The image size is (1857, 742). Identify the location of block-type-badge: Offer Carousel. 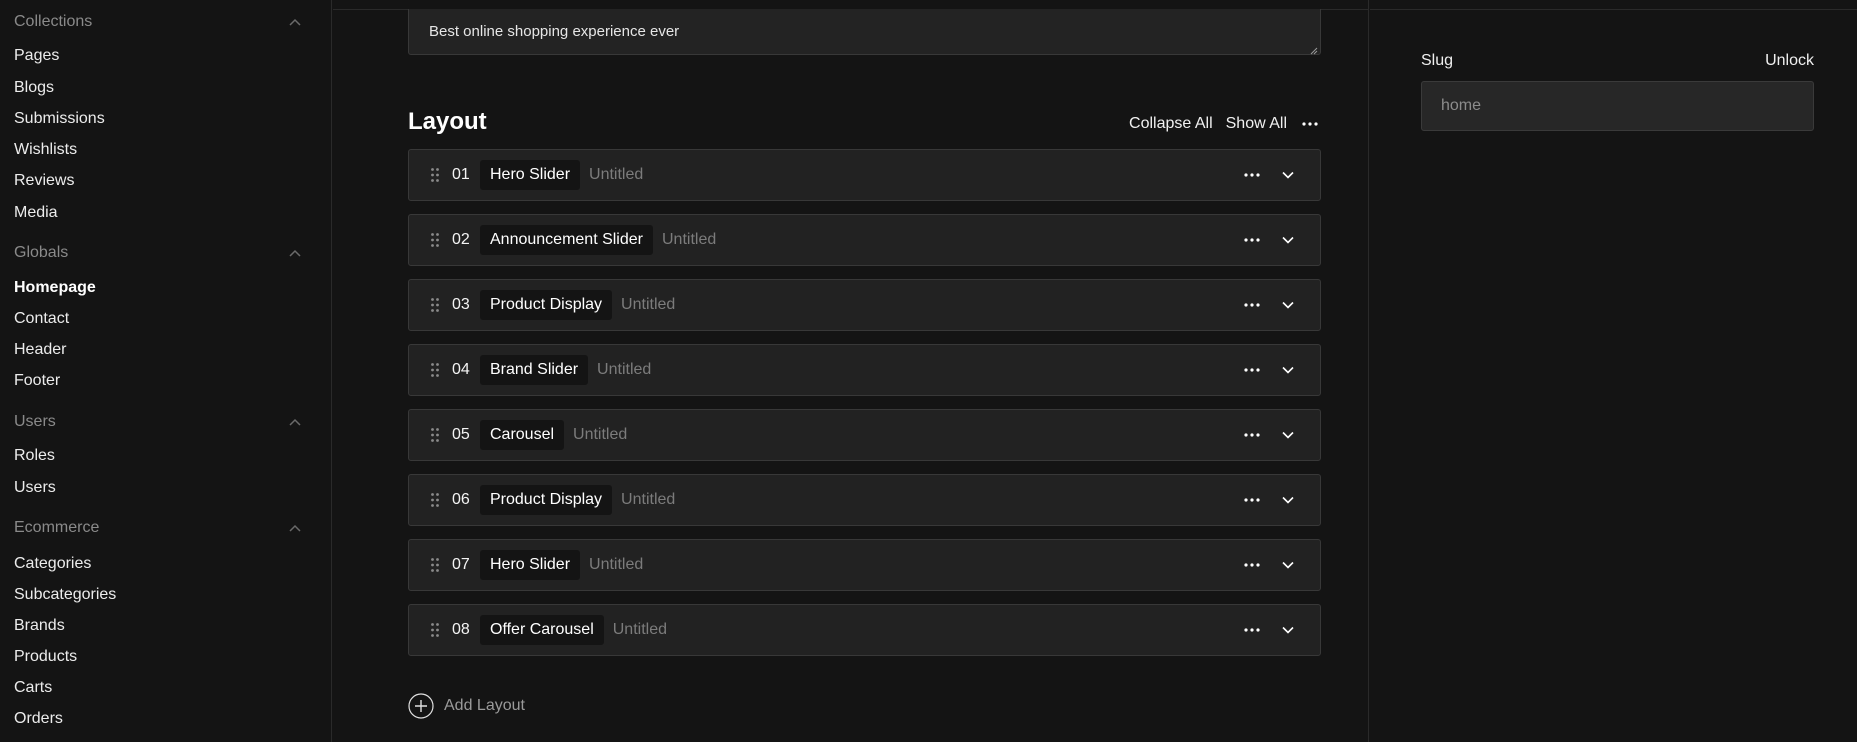
(542, 630).